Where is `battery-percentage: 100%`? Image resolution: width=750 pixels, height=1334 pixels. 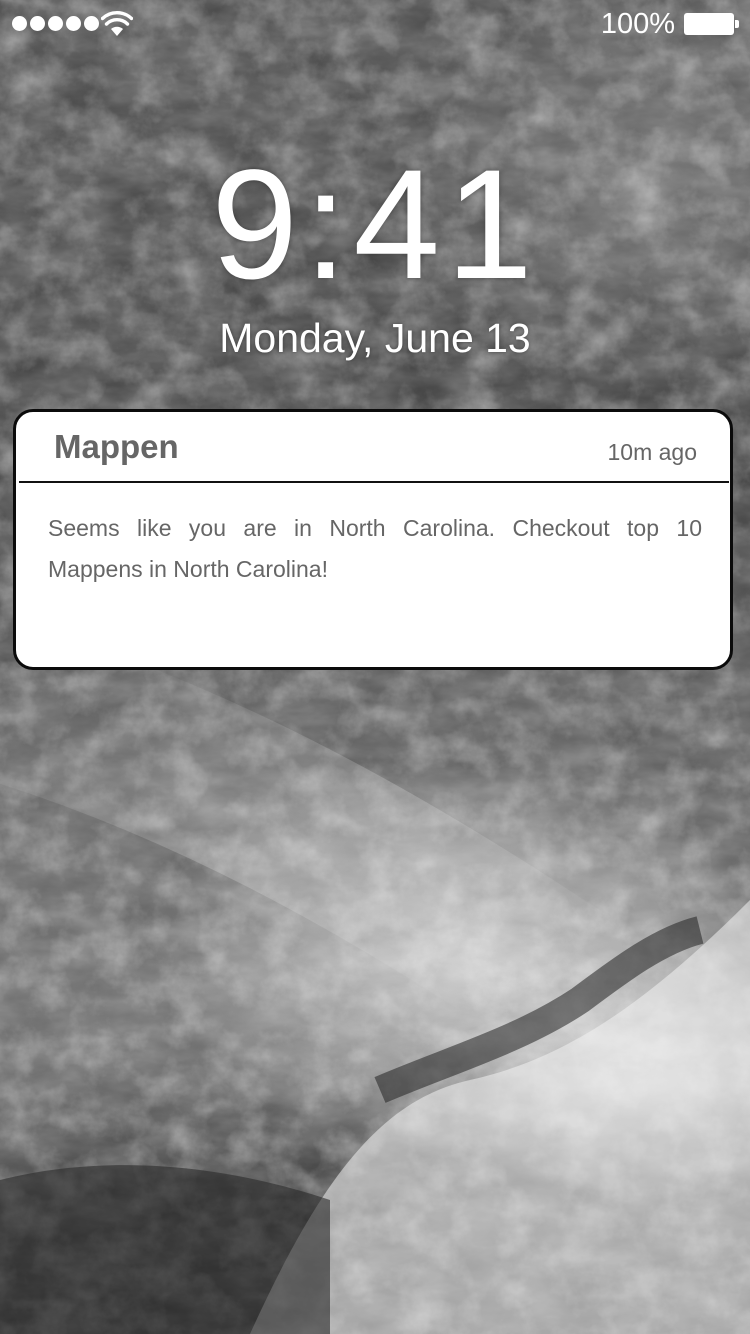 battery-percentage: 100% is located at coordinates (637, 24).